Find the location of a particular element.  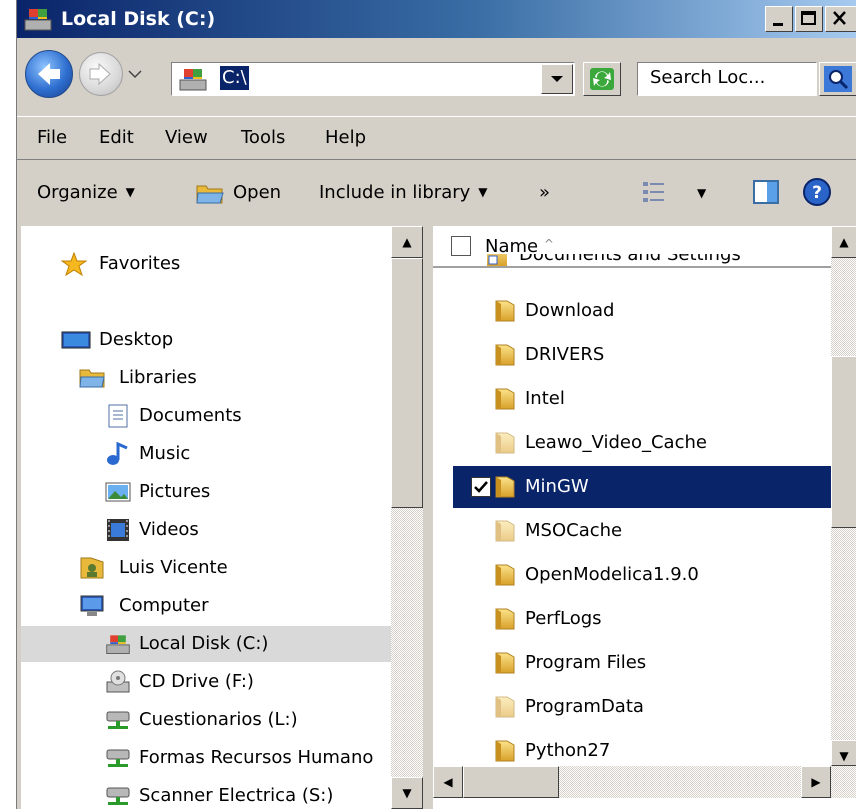

window-title: Local Disk (C:) is located at coordinates (138, 19).